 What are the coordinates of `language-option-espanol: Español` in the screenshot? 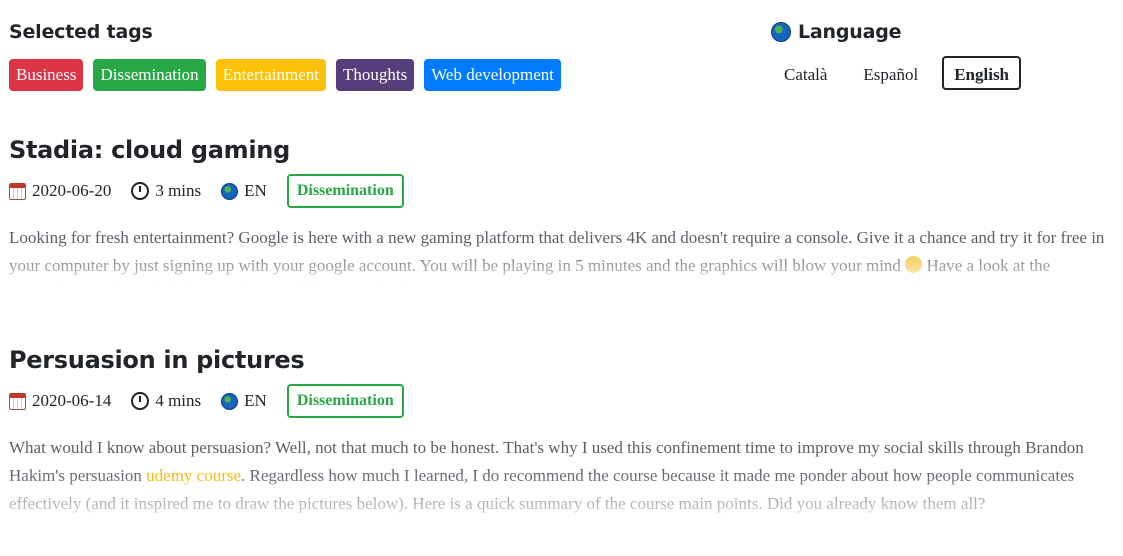 It's located at (890, 73).